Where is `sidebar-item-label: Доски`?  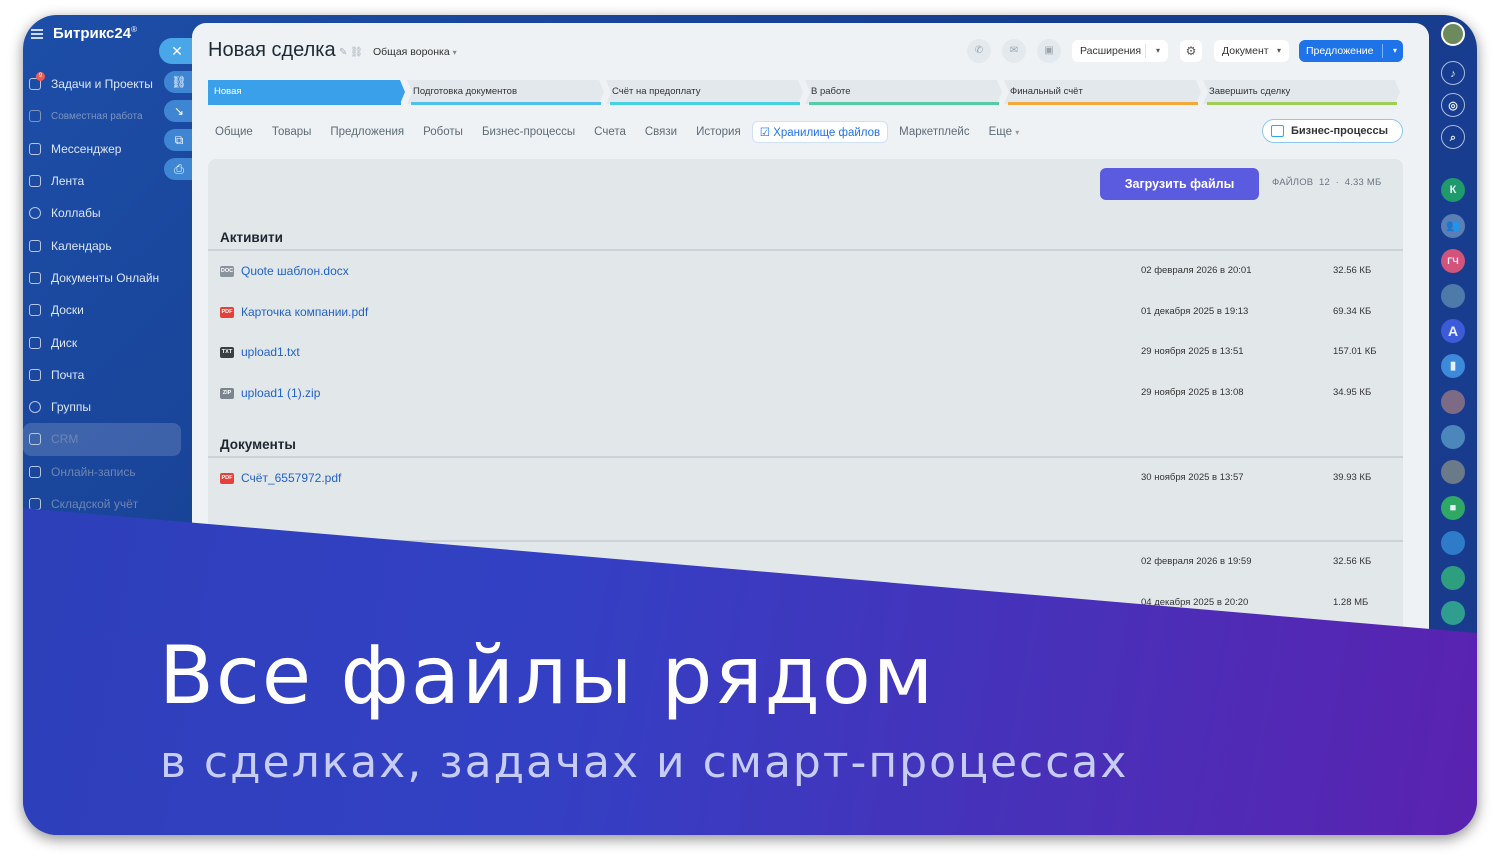
sidebar-item-label: Доски is located at coordinates (67, 310).